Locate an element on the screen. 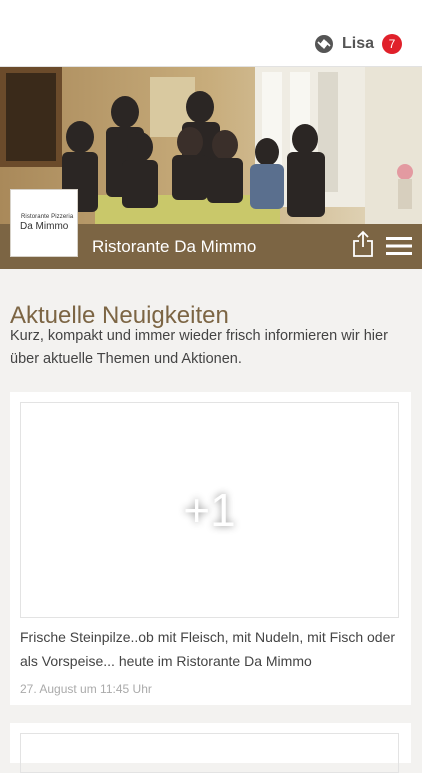 The width and height of the screenshot is (422, 773). user-profile: Lisa 7 is located at coordinates (358, 44).